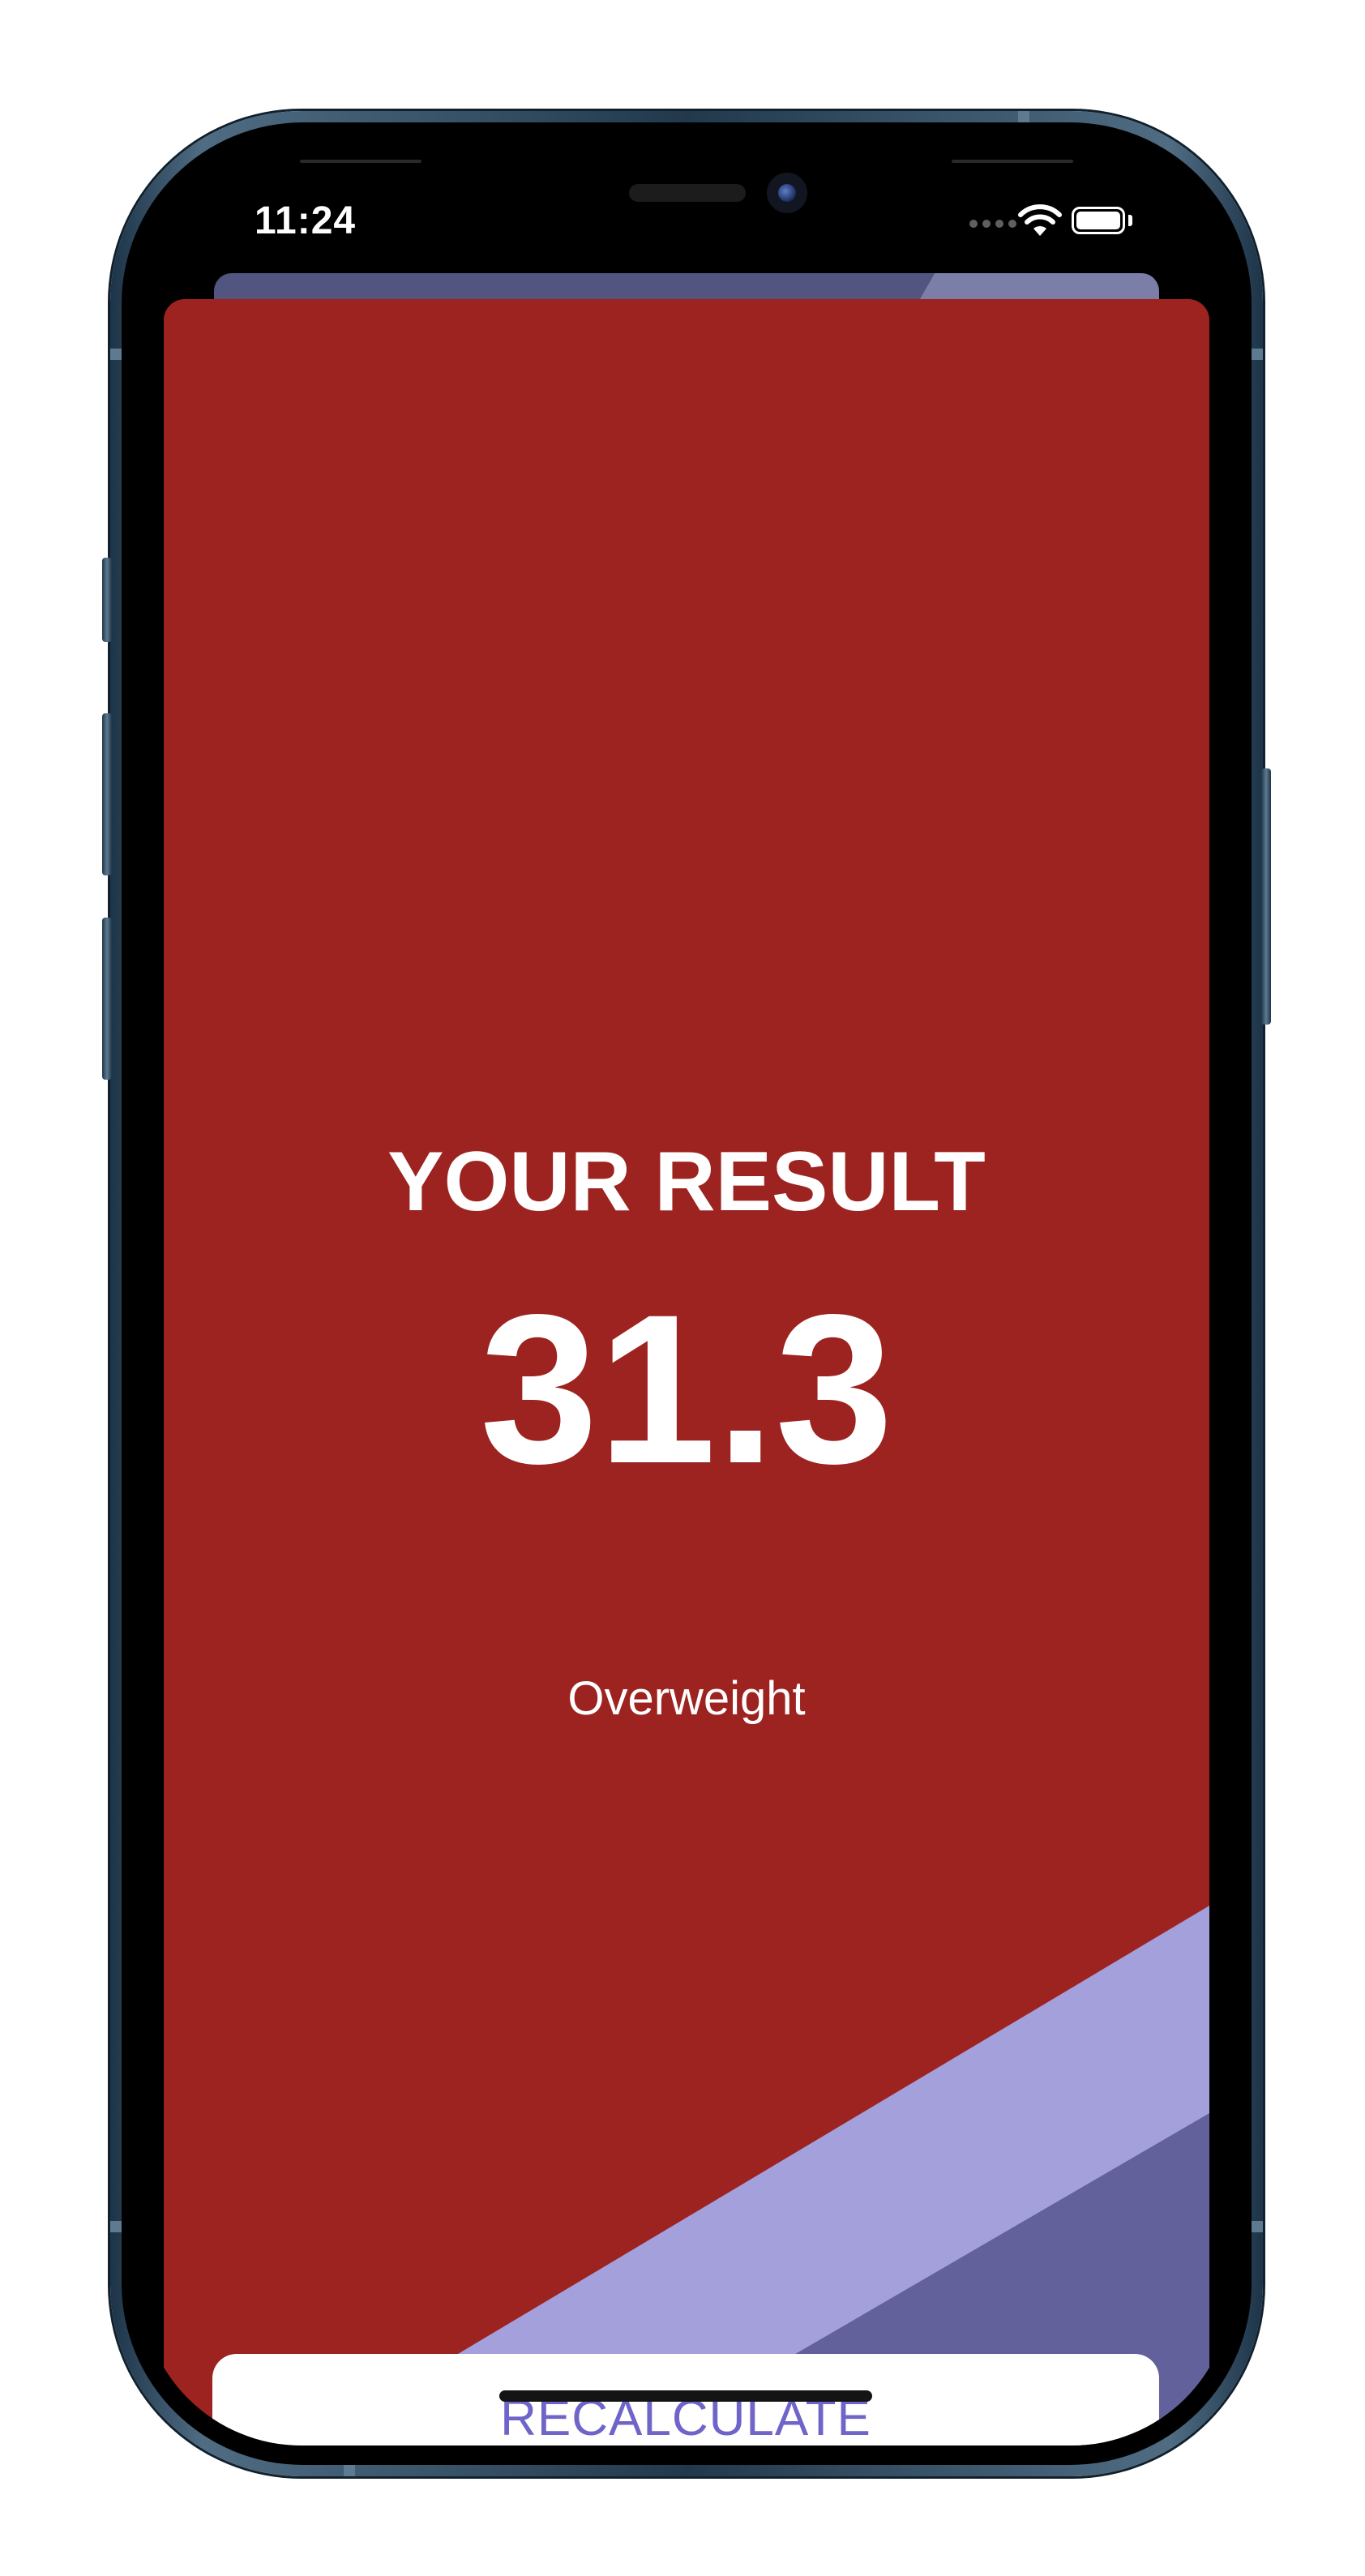 This screenshot has height=2576, width=1365. What do you see at coordinates (360, 161) in the screenshot?
I see `earpiece-line-left` at bounding box center [360, 161].